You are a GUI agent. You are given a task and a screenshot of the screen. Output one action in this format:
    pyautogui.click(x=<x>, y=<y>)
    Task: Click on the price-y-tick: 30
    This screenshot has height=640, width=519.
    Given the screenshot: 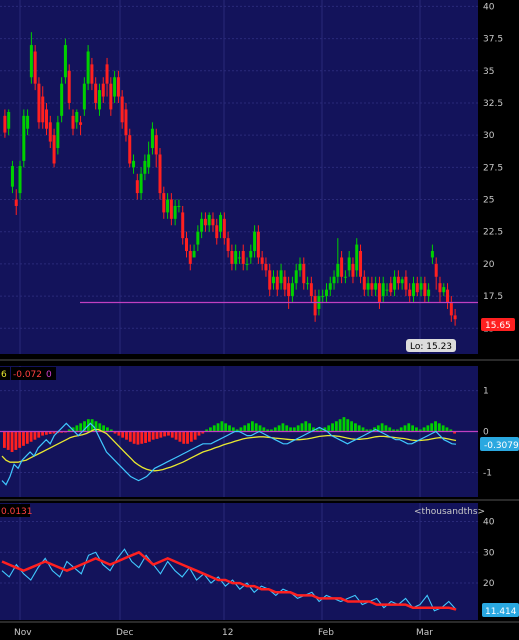 What is the action you would take?
    pyautogui.click(x=489, y=136)
    